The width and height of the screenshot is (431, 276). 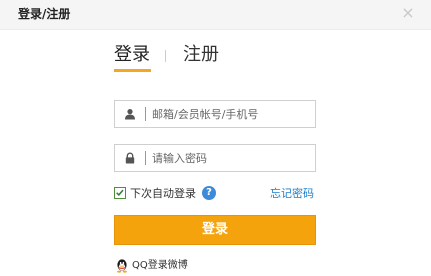 What do you see at coordinates (163, 193) in the screenshot?
I see `remember-label: 下次自动登录` at bounding box center [163, 193].